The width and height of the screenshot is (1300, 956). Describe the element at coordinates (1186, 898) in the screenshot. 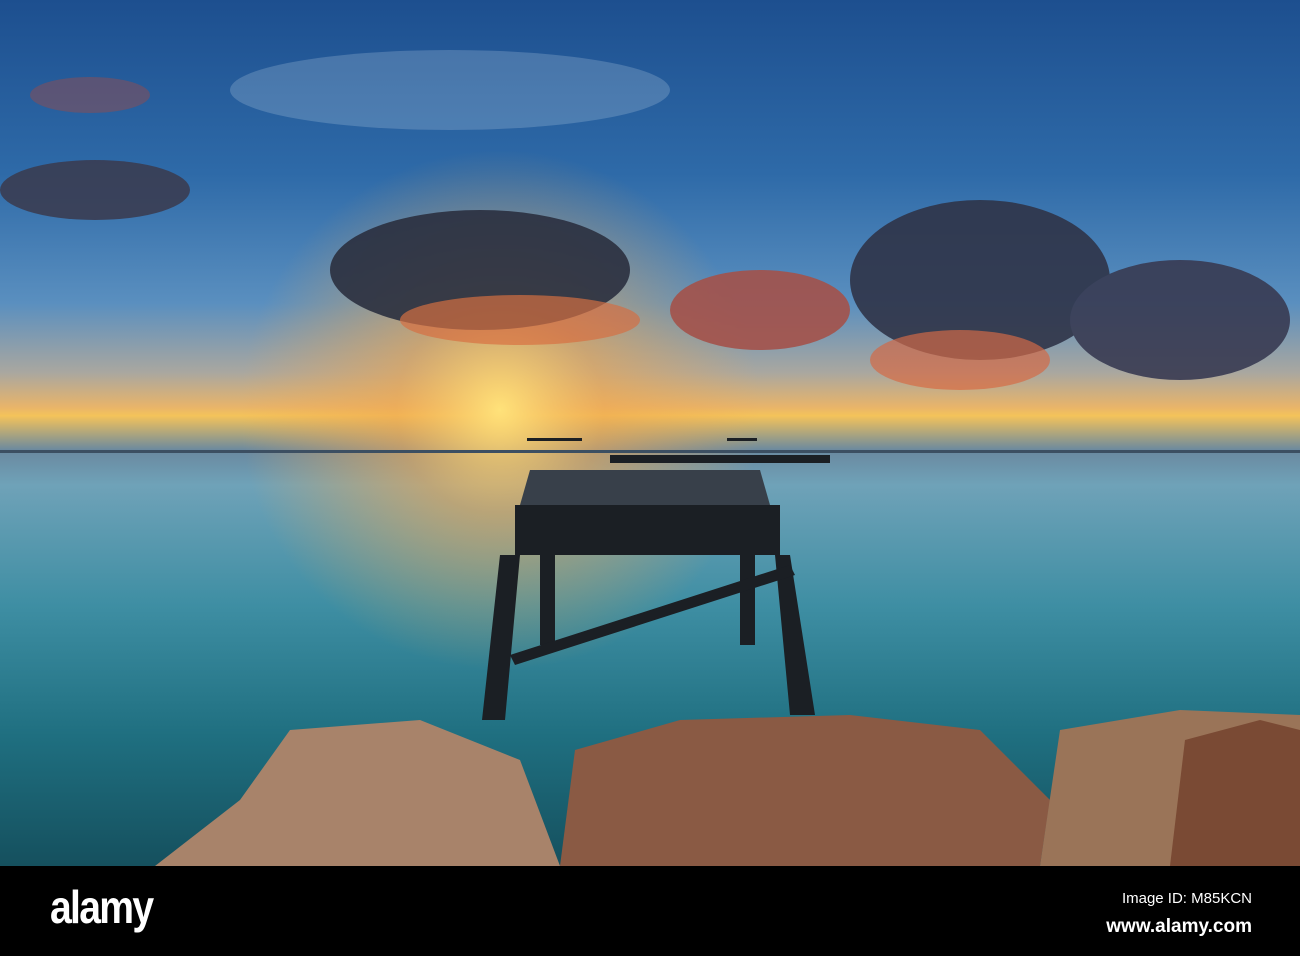

I see `image-id-label: Image ID: M85KCN` at that location.